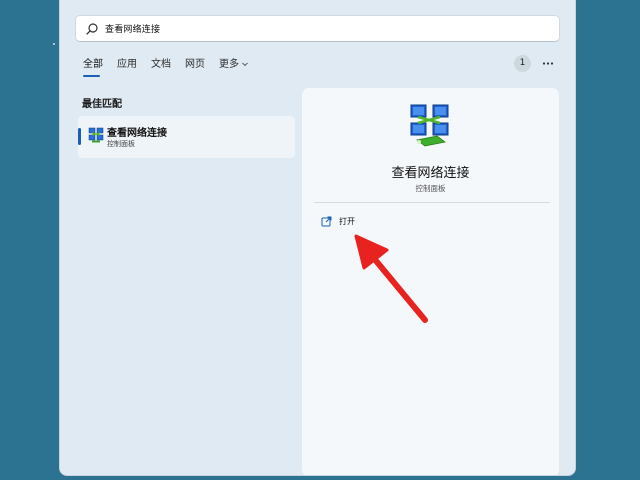  Describe the element at coordinates (186, 137) in the screenshot. I see `best-match-result: 查看网络连接 控制面板` at that location.